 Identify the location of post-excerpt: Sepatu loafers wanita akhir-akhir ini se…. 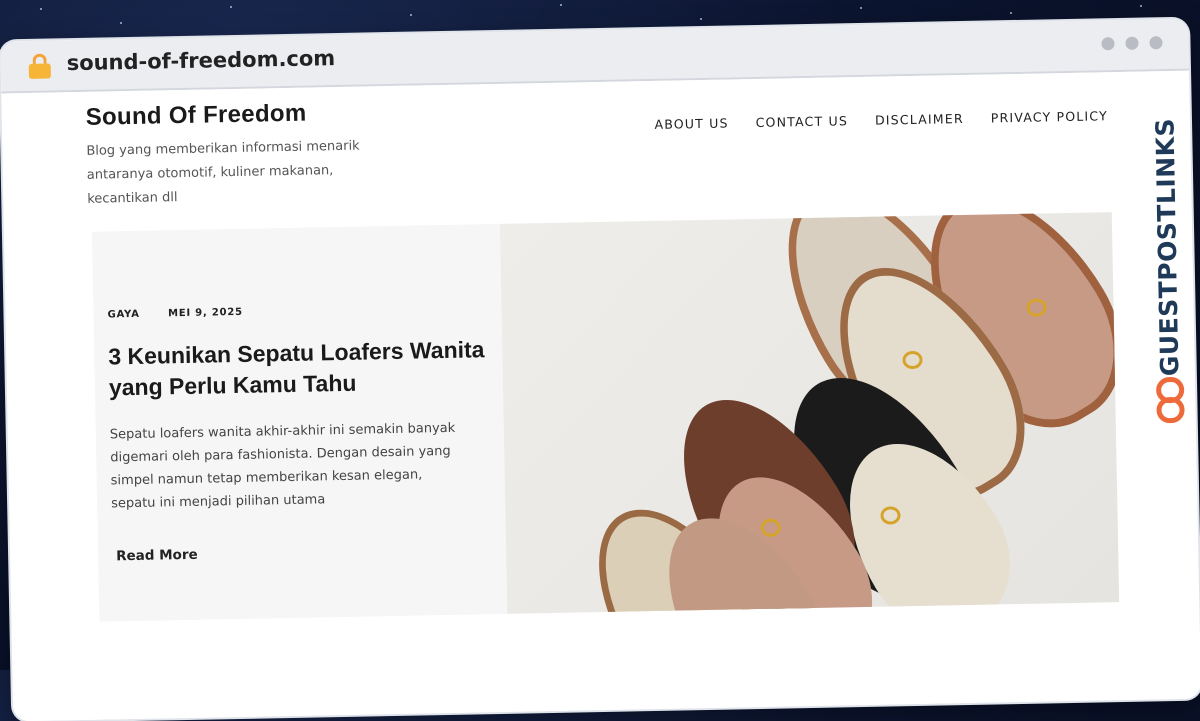
(282, 466).